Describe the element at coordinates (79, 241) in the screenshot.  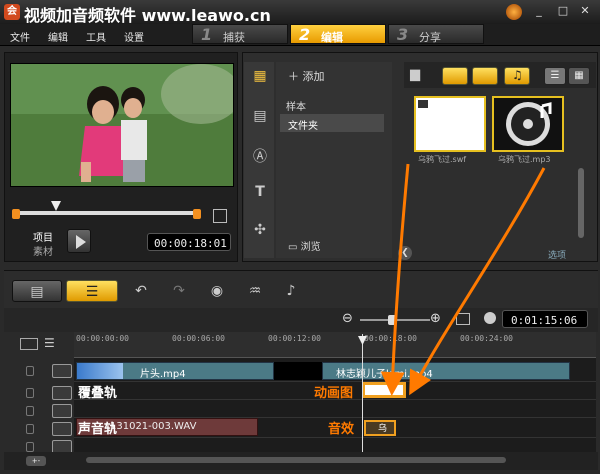
I see `play-button` at that location.